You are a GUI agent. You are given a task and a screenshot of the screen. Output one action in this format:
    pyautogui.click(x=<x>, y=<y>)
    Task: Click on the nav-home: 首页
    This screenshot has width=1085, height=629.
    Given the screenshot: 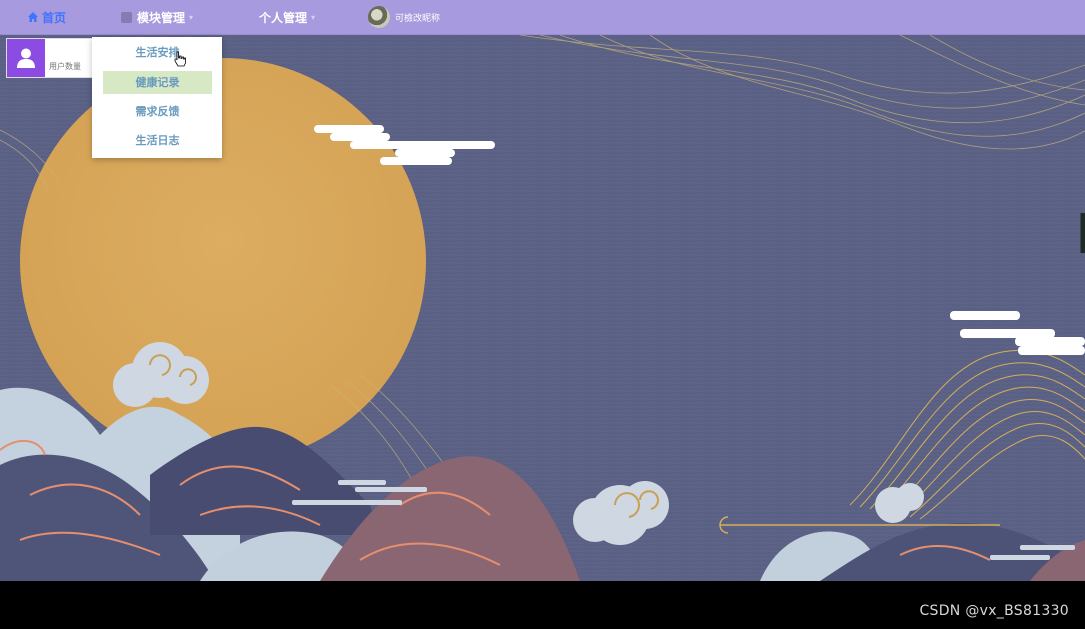 What is the action you would take?
    pyautogui.click(x=47, y=17)
    